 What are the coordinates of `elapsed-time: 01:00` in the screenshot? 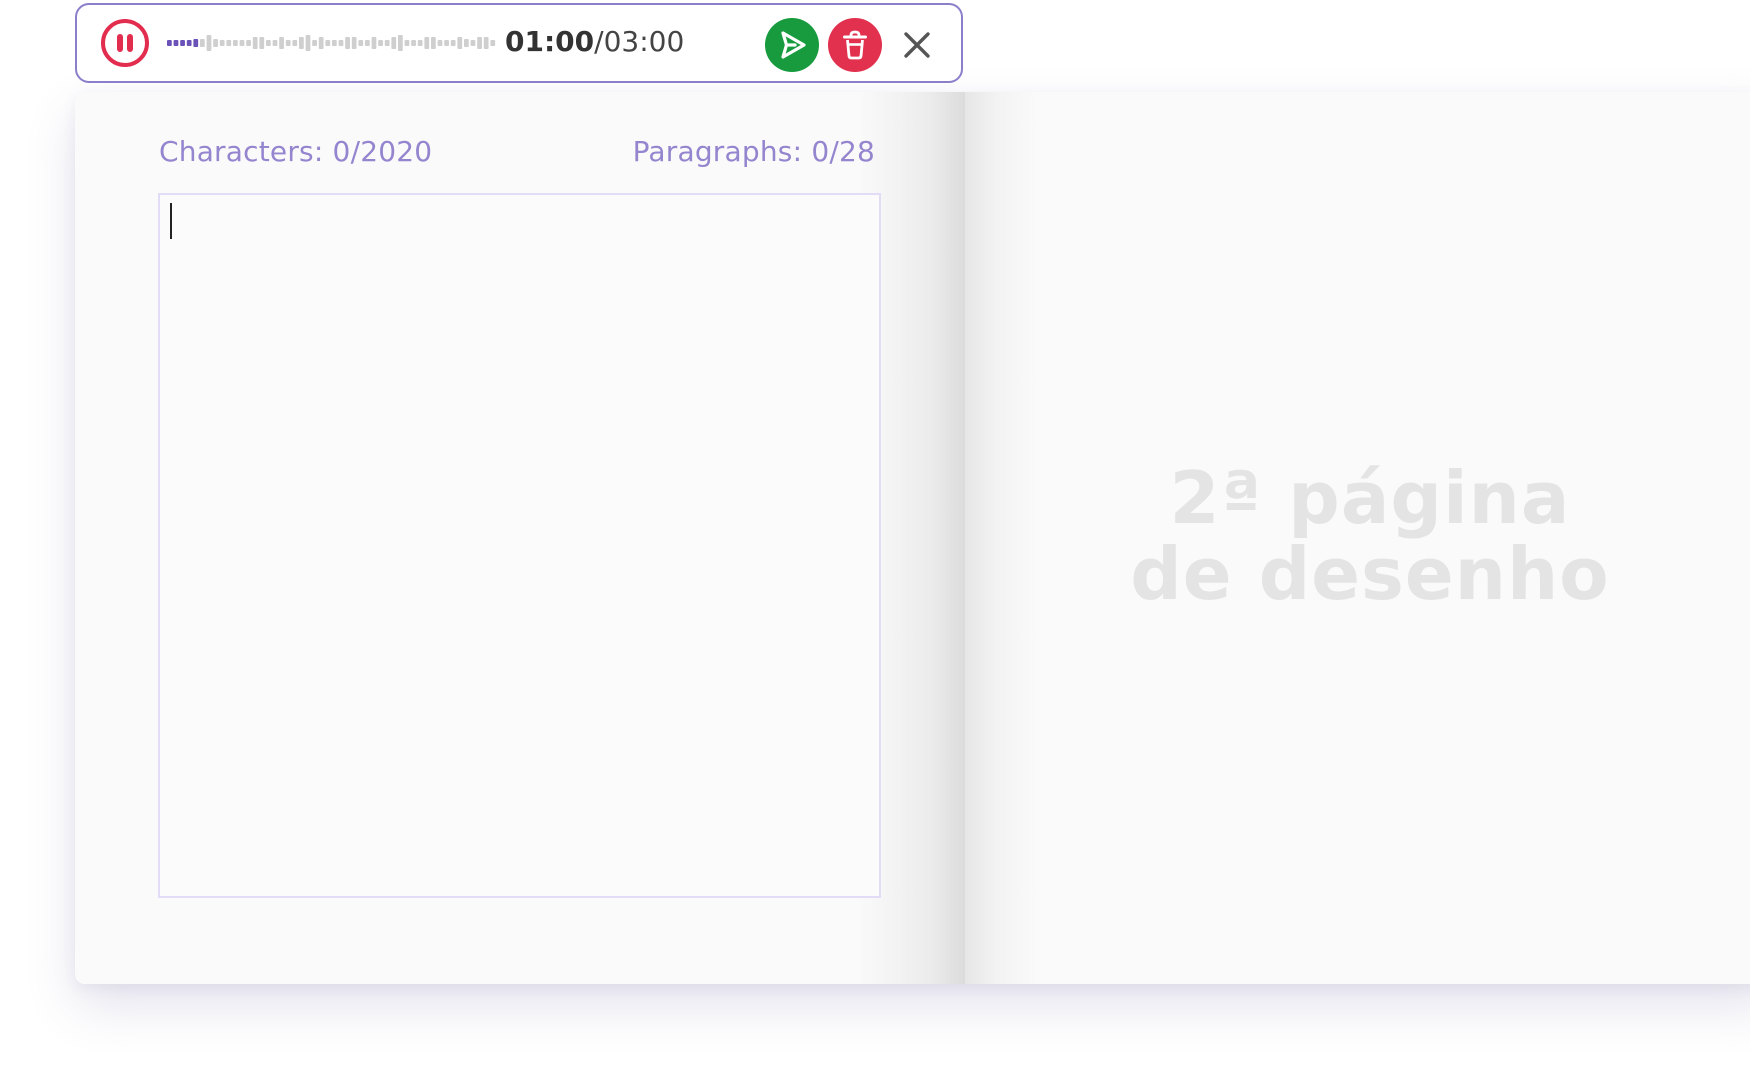 It's located at (550, 41).